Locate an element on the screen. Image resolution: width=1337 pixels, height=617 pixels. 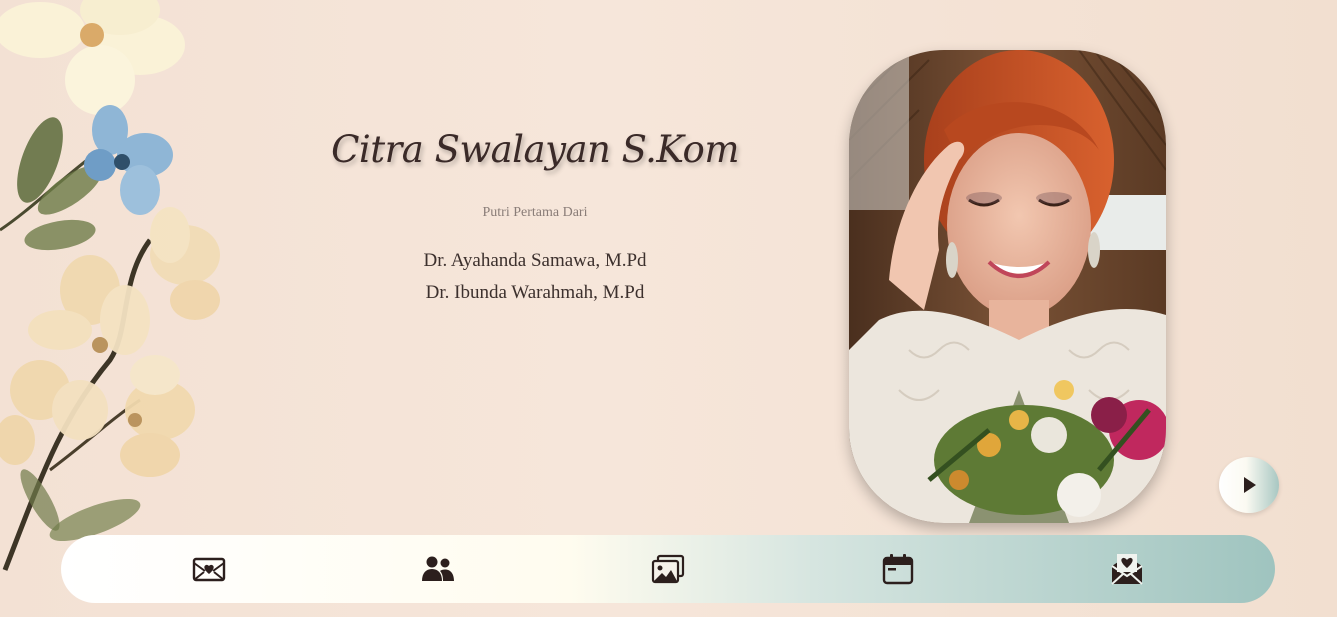
envelope-heart-icon is located at coordinates (208, 569).